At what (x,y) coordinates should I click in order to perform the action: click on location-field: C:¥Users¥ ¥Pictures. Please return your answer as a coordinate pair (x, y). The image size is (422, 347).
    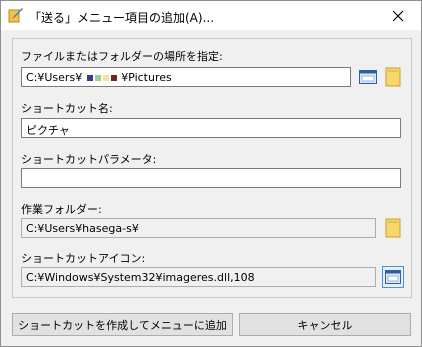
    Looking at the image, I should click on (186, 77).